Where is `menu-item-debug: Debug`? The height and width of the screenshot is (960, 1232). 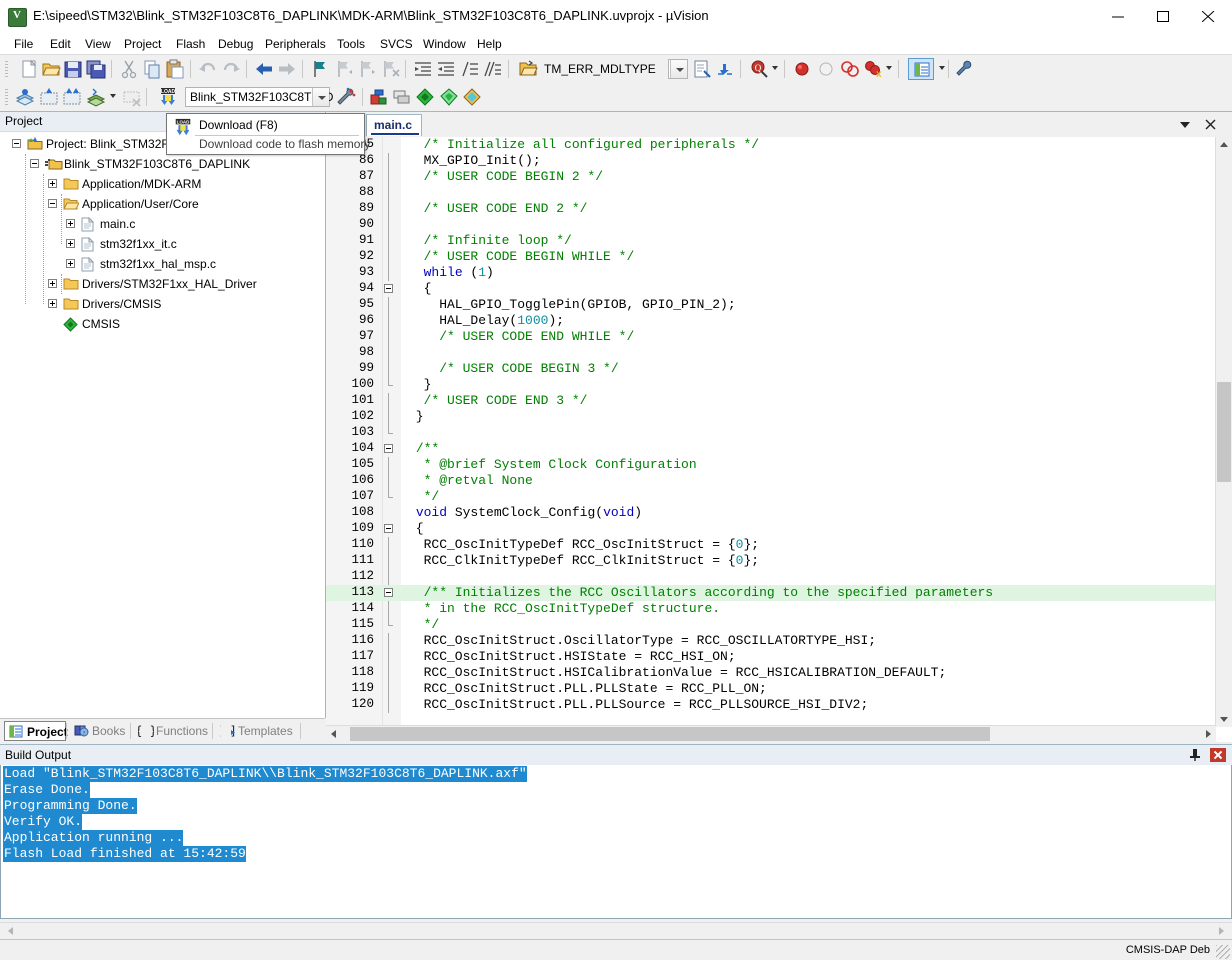 menu-item-debug: Debug is located at coordinates (235, 44).